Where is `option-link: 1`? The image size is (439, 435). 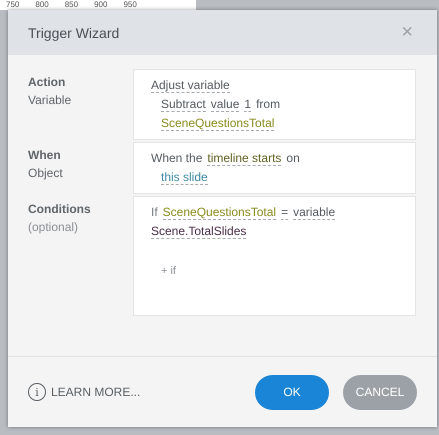
option-link: 1 is located at coordinates (248, 104).